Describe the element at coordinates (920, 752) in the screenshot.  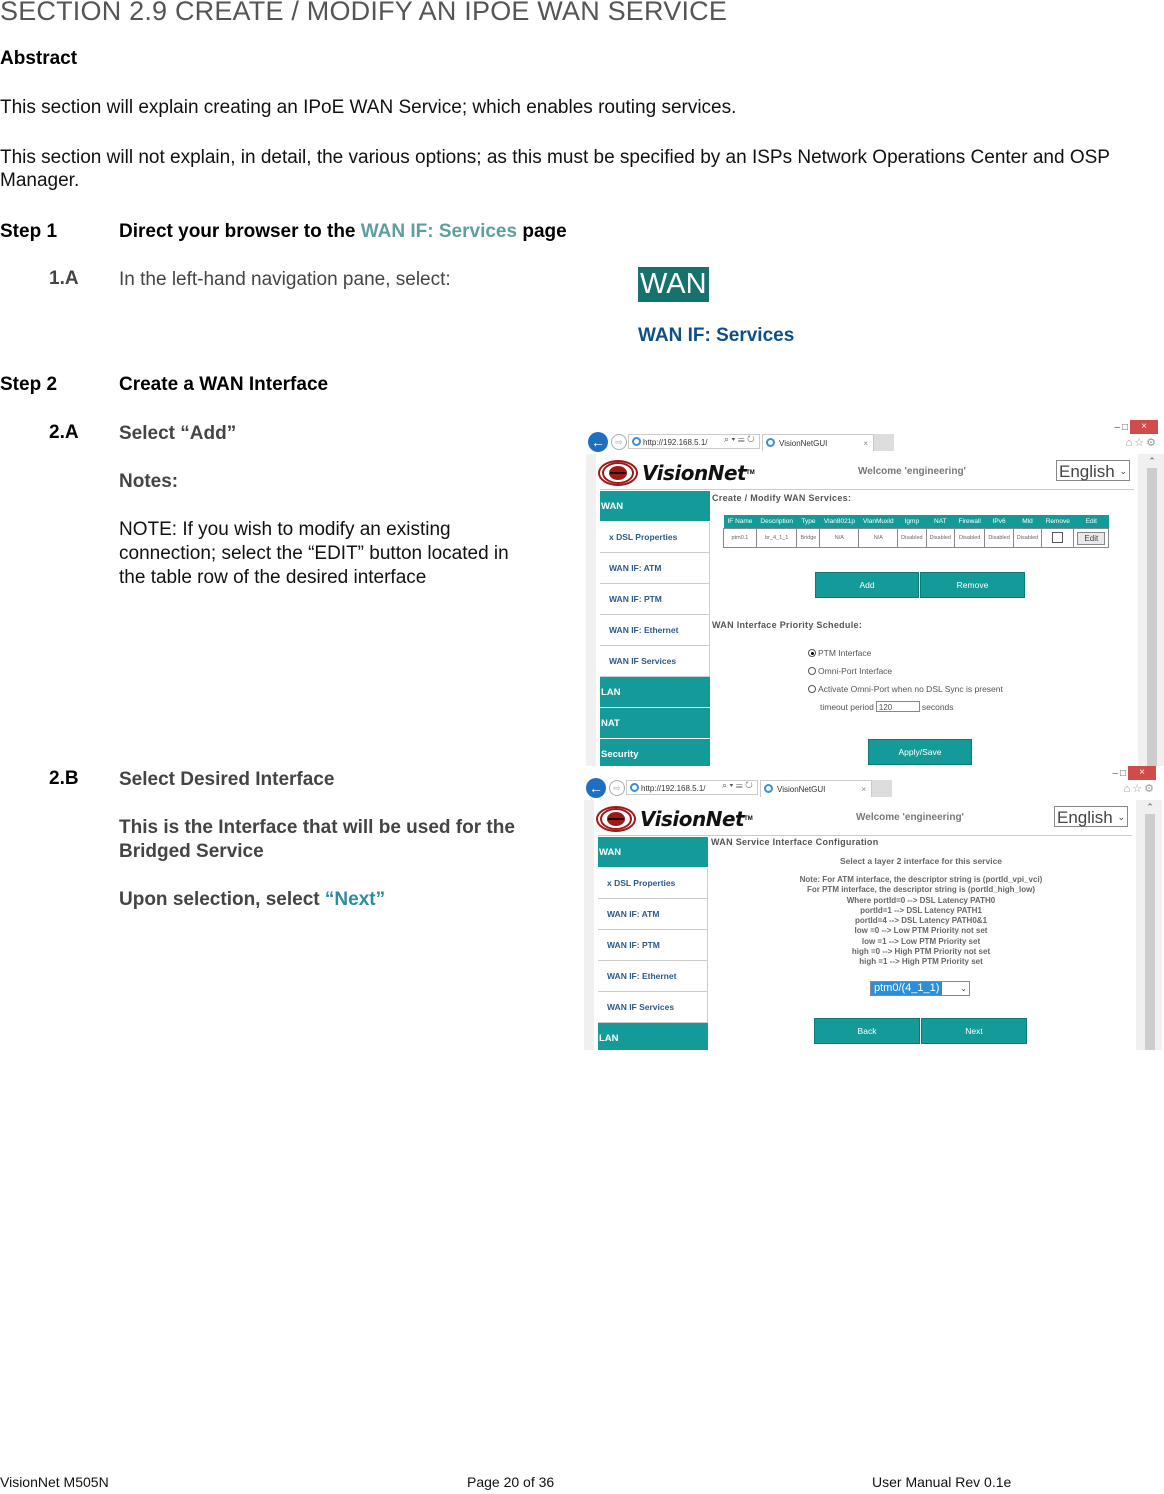
I see `apply-save-button: Apply/Save` at that location.